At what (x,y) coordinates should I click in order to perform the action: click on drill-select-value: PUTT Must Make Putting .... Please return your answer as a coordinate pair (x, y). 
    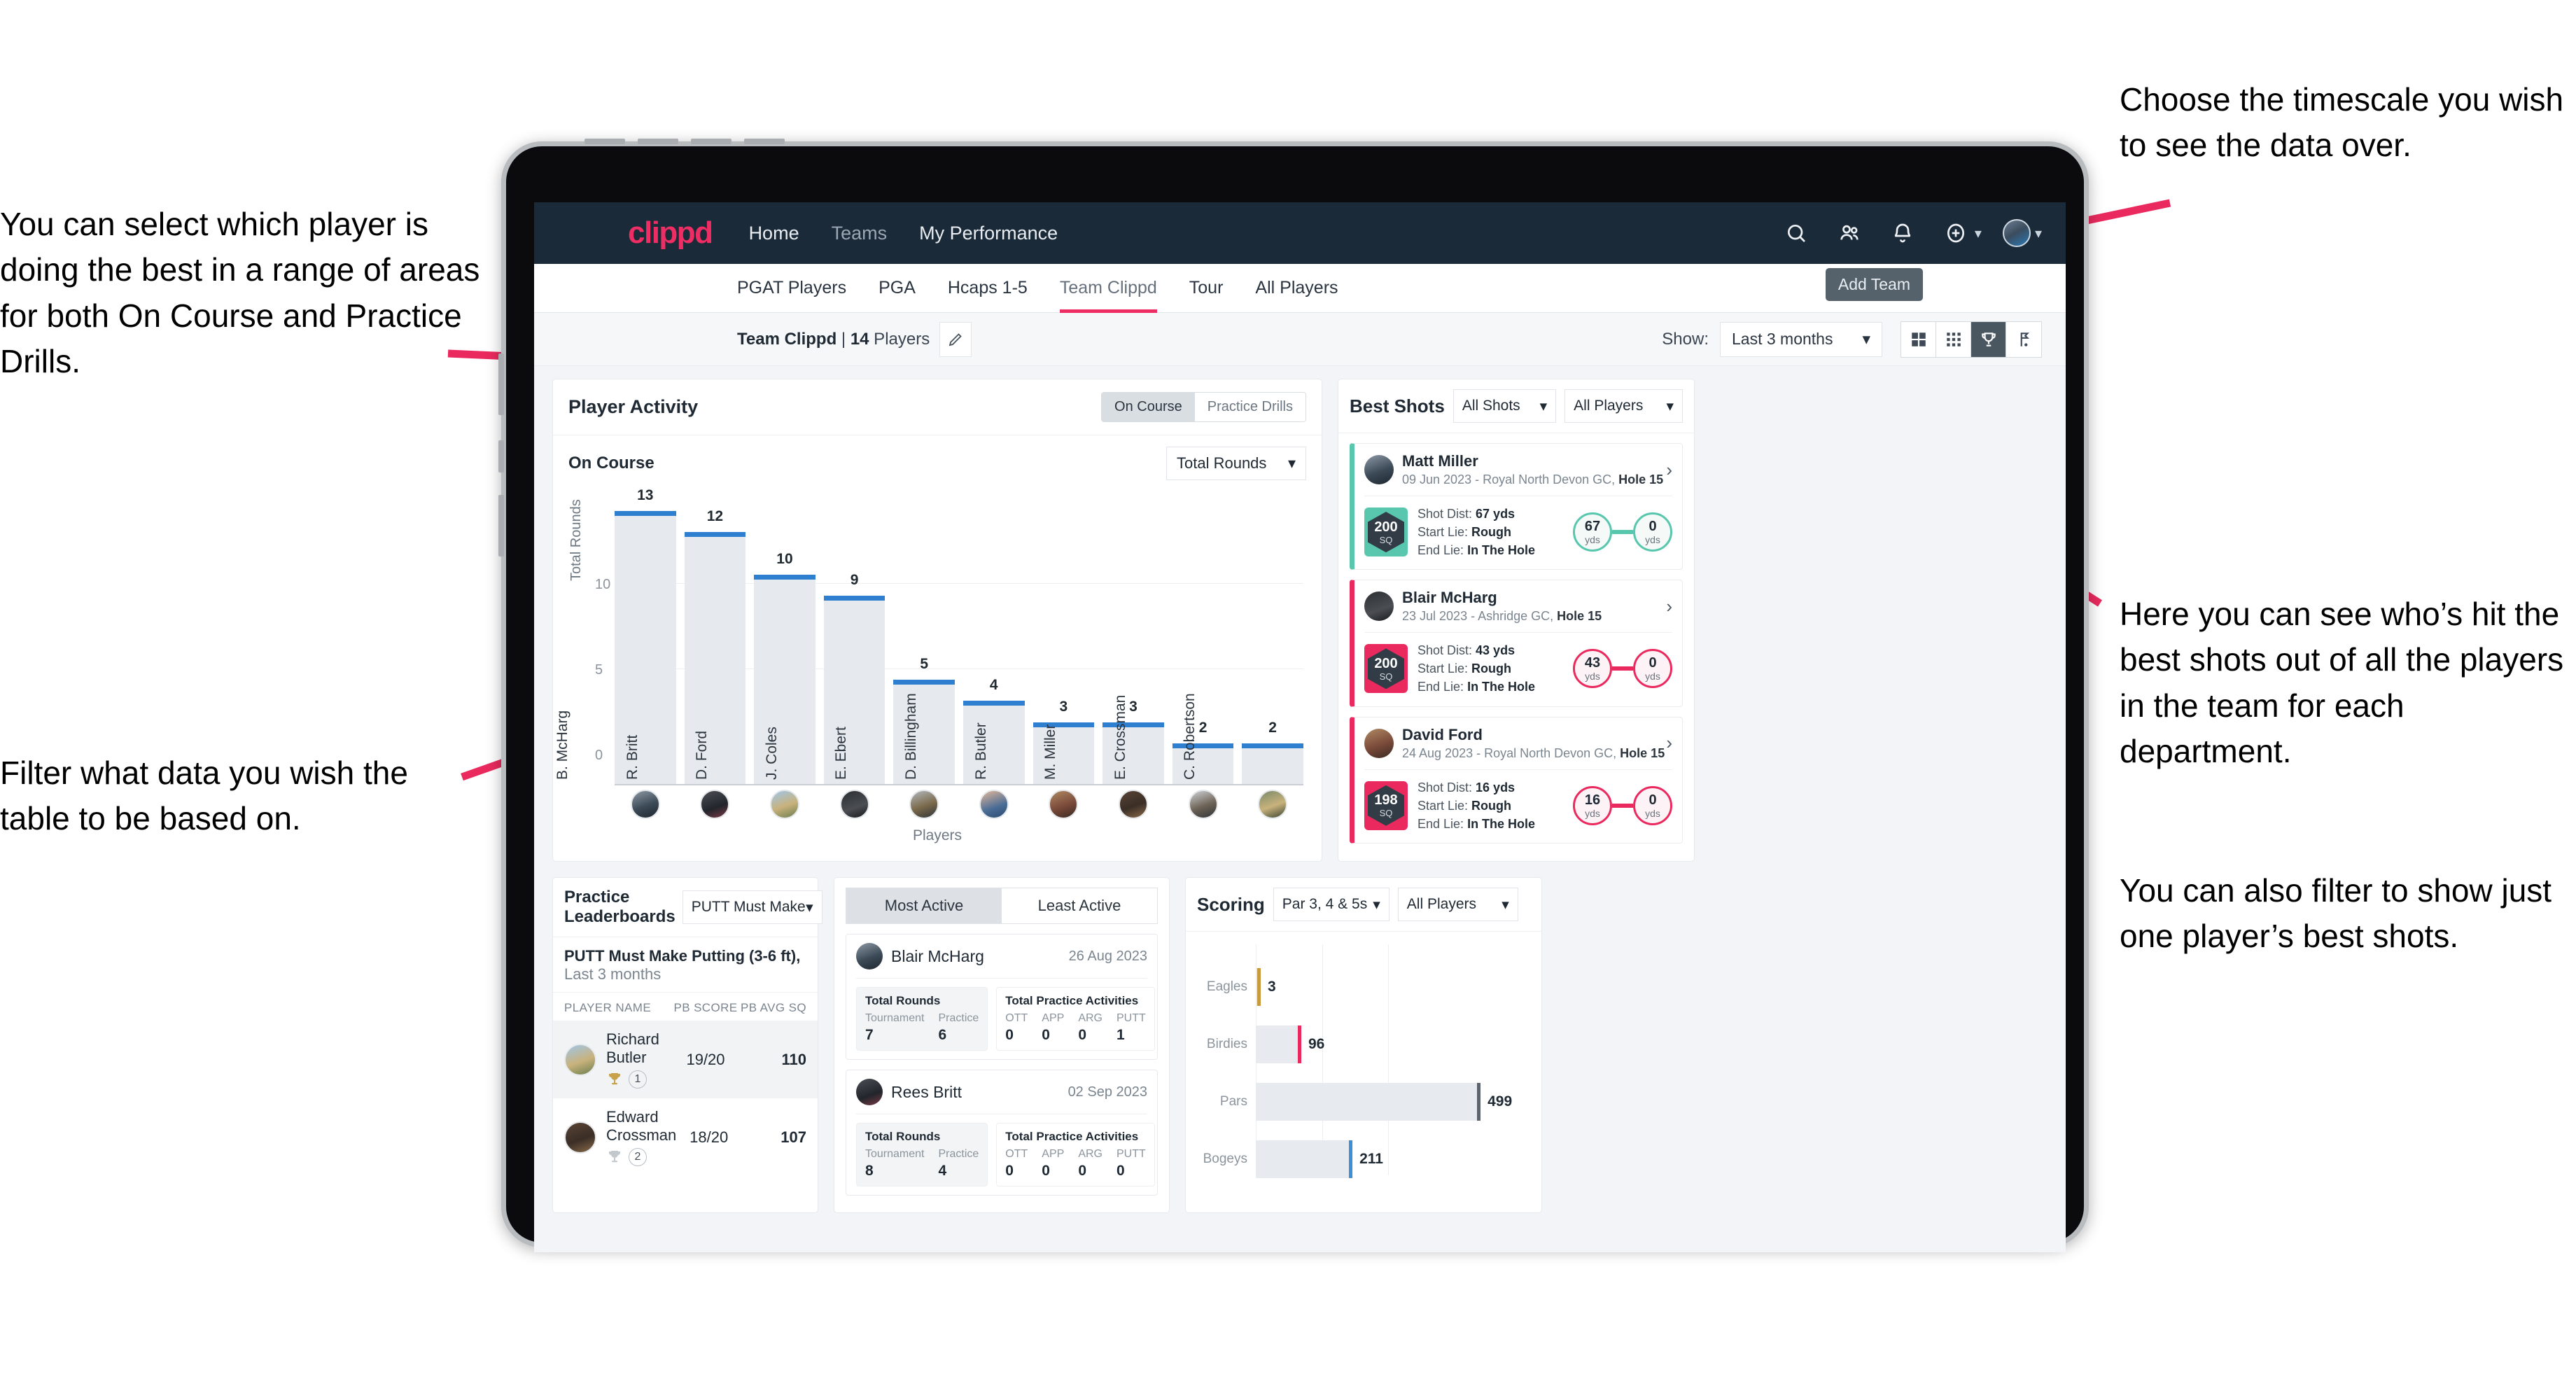
    Looking at the image, I should click on (748, 907).